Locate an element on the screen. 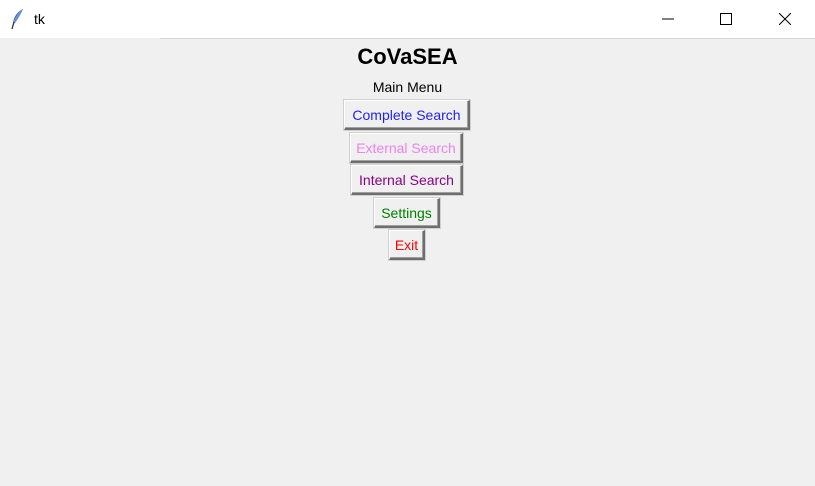  feather-icon is located at coordinates (18, 19).